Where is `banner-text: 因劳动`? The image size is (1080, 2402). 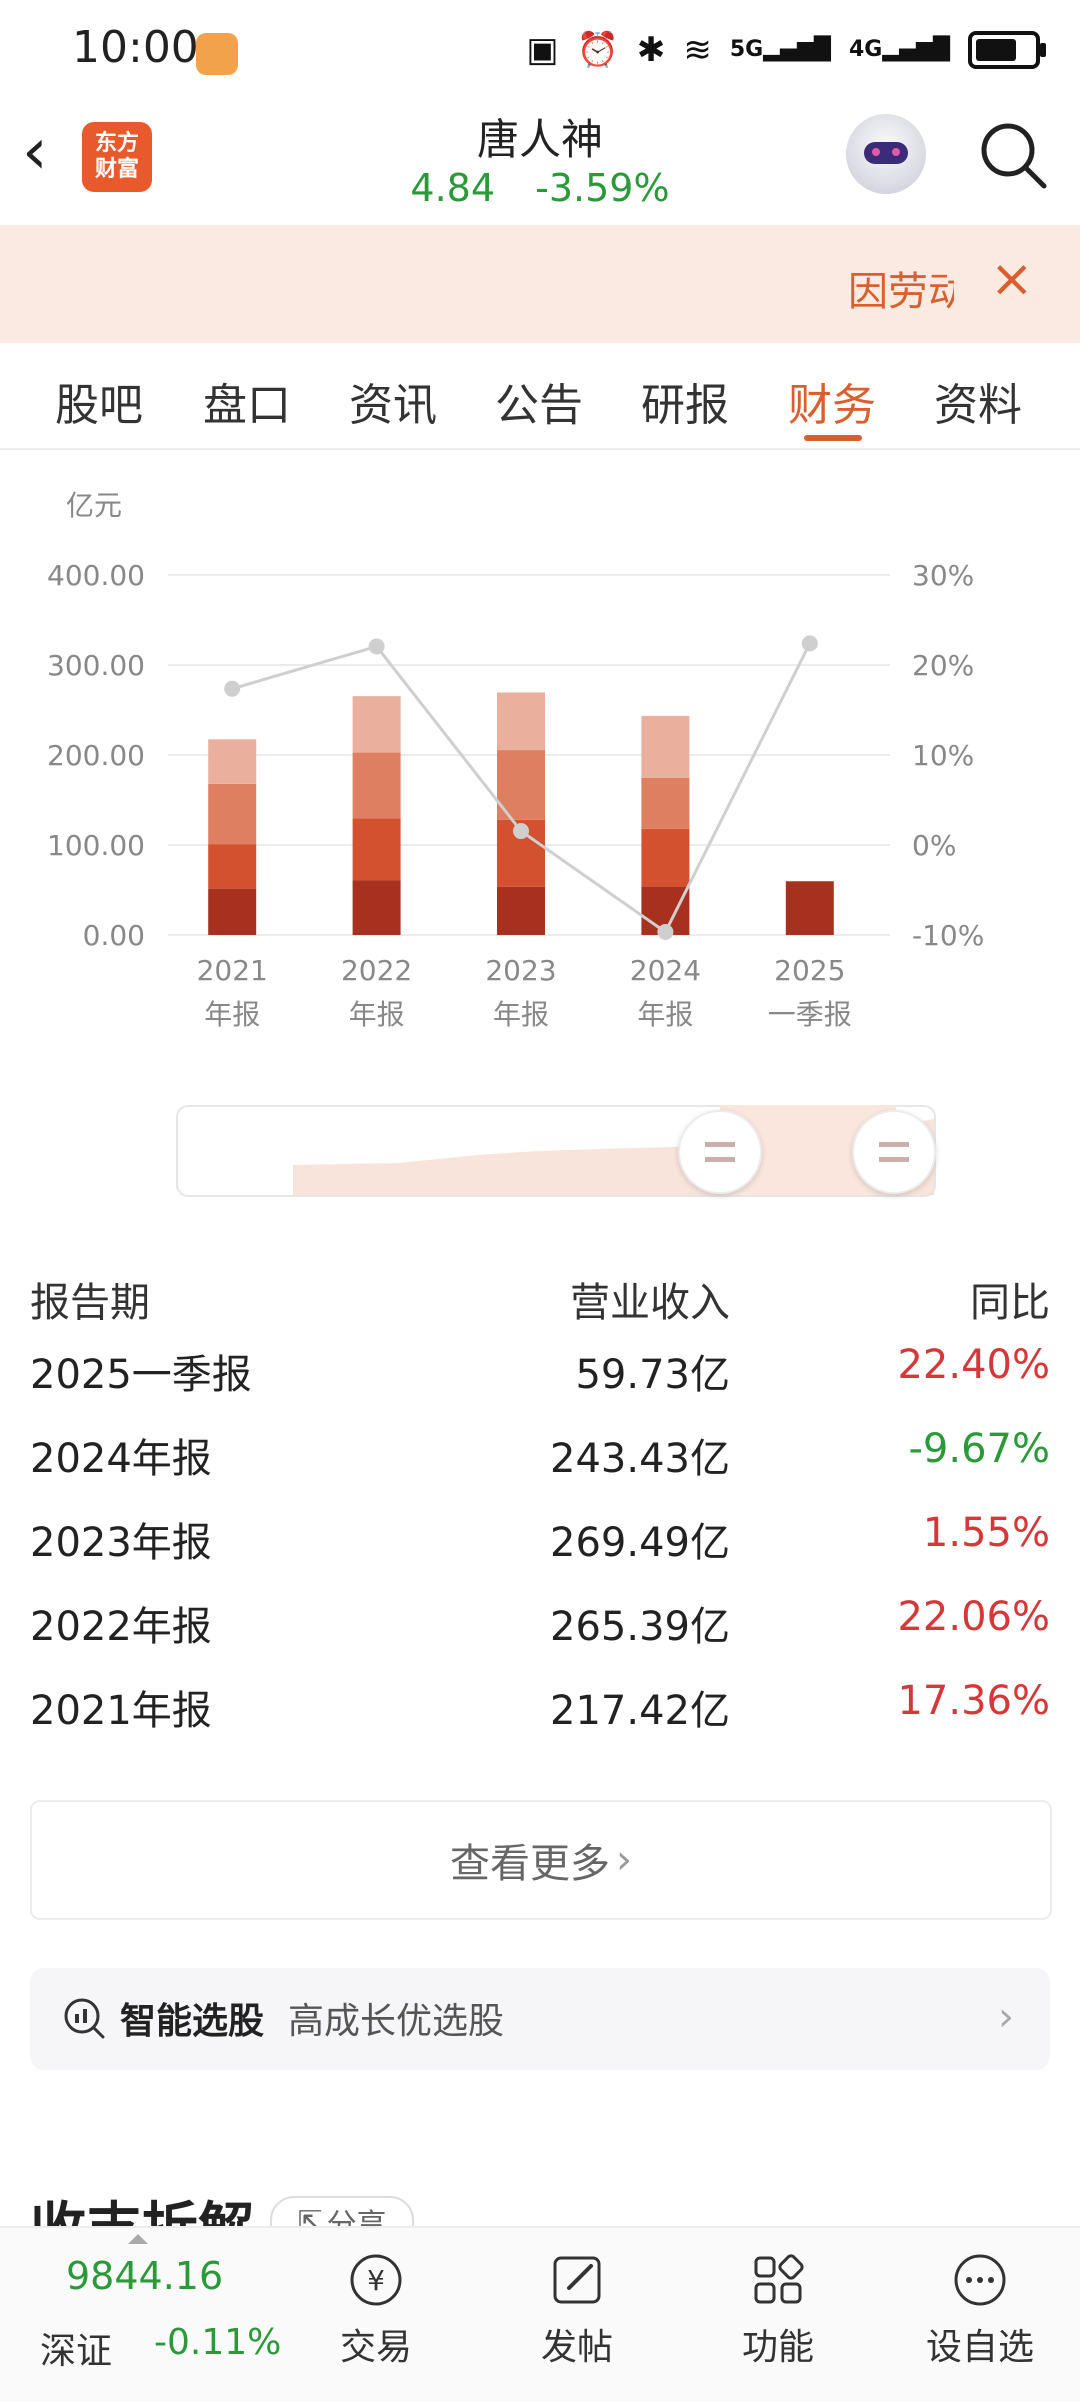
banner-text: 因劳动 is located at coordinates (901, 292).